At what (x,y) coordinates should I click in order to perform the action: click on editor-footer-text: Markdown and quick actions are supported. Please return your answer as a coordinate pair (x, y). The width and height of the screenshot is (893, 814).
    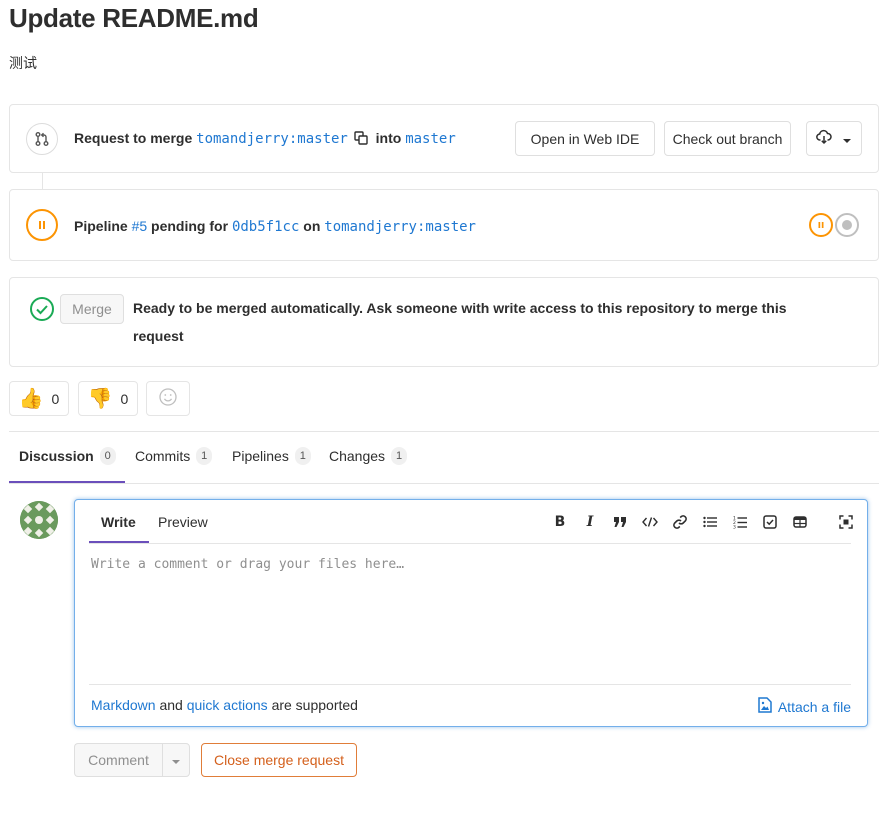
    Looking at the image, I should click on (224, 705).